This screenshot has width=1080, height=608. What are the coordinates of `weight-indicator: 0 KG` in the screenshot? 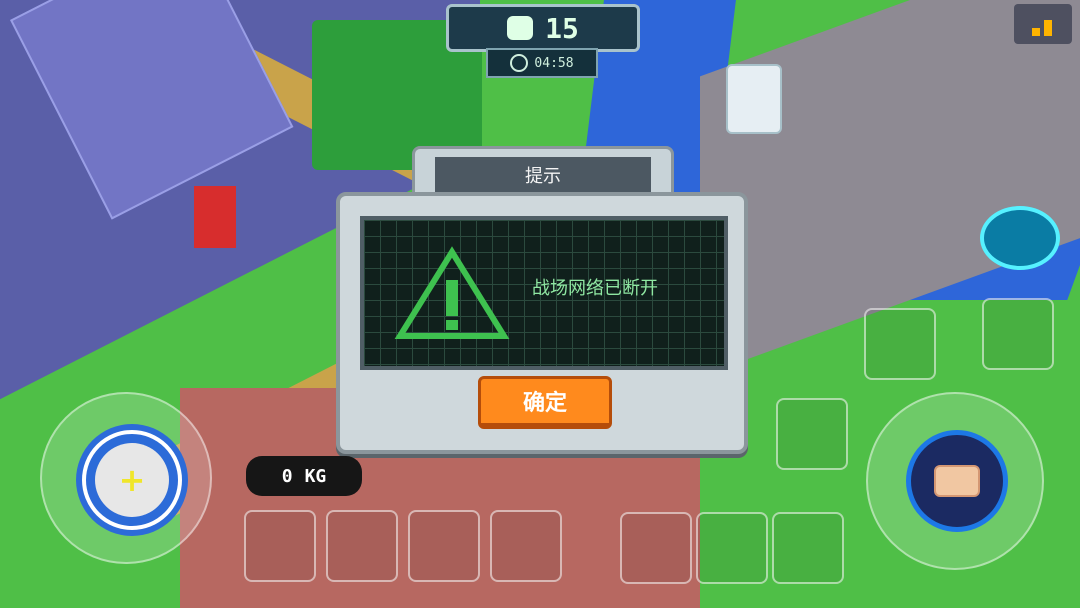 It's located at (304, 476).